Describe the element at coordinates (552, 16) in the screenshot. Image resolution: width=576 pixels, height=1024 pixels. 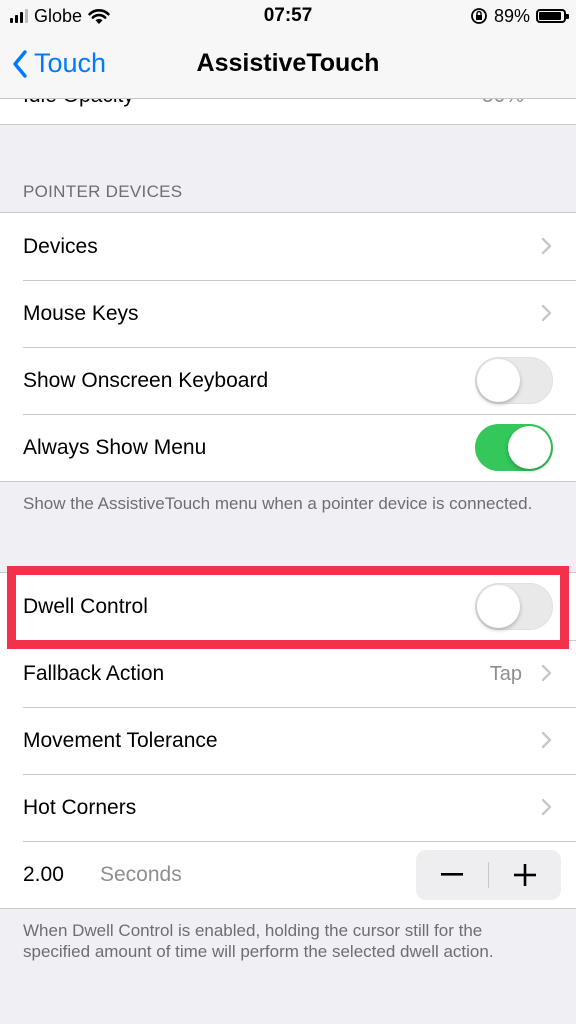
I see `battery-icon` at that location.